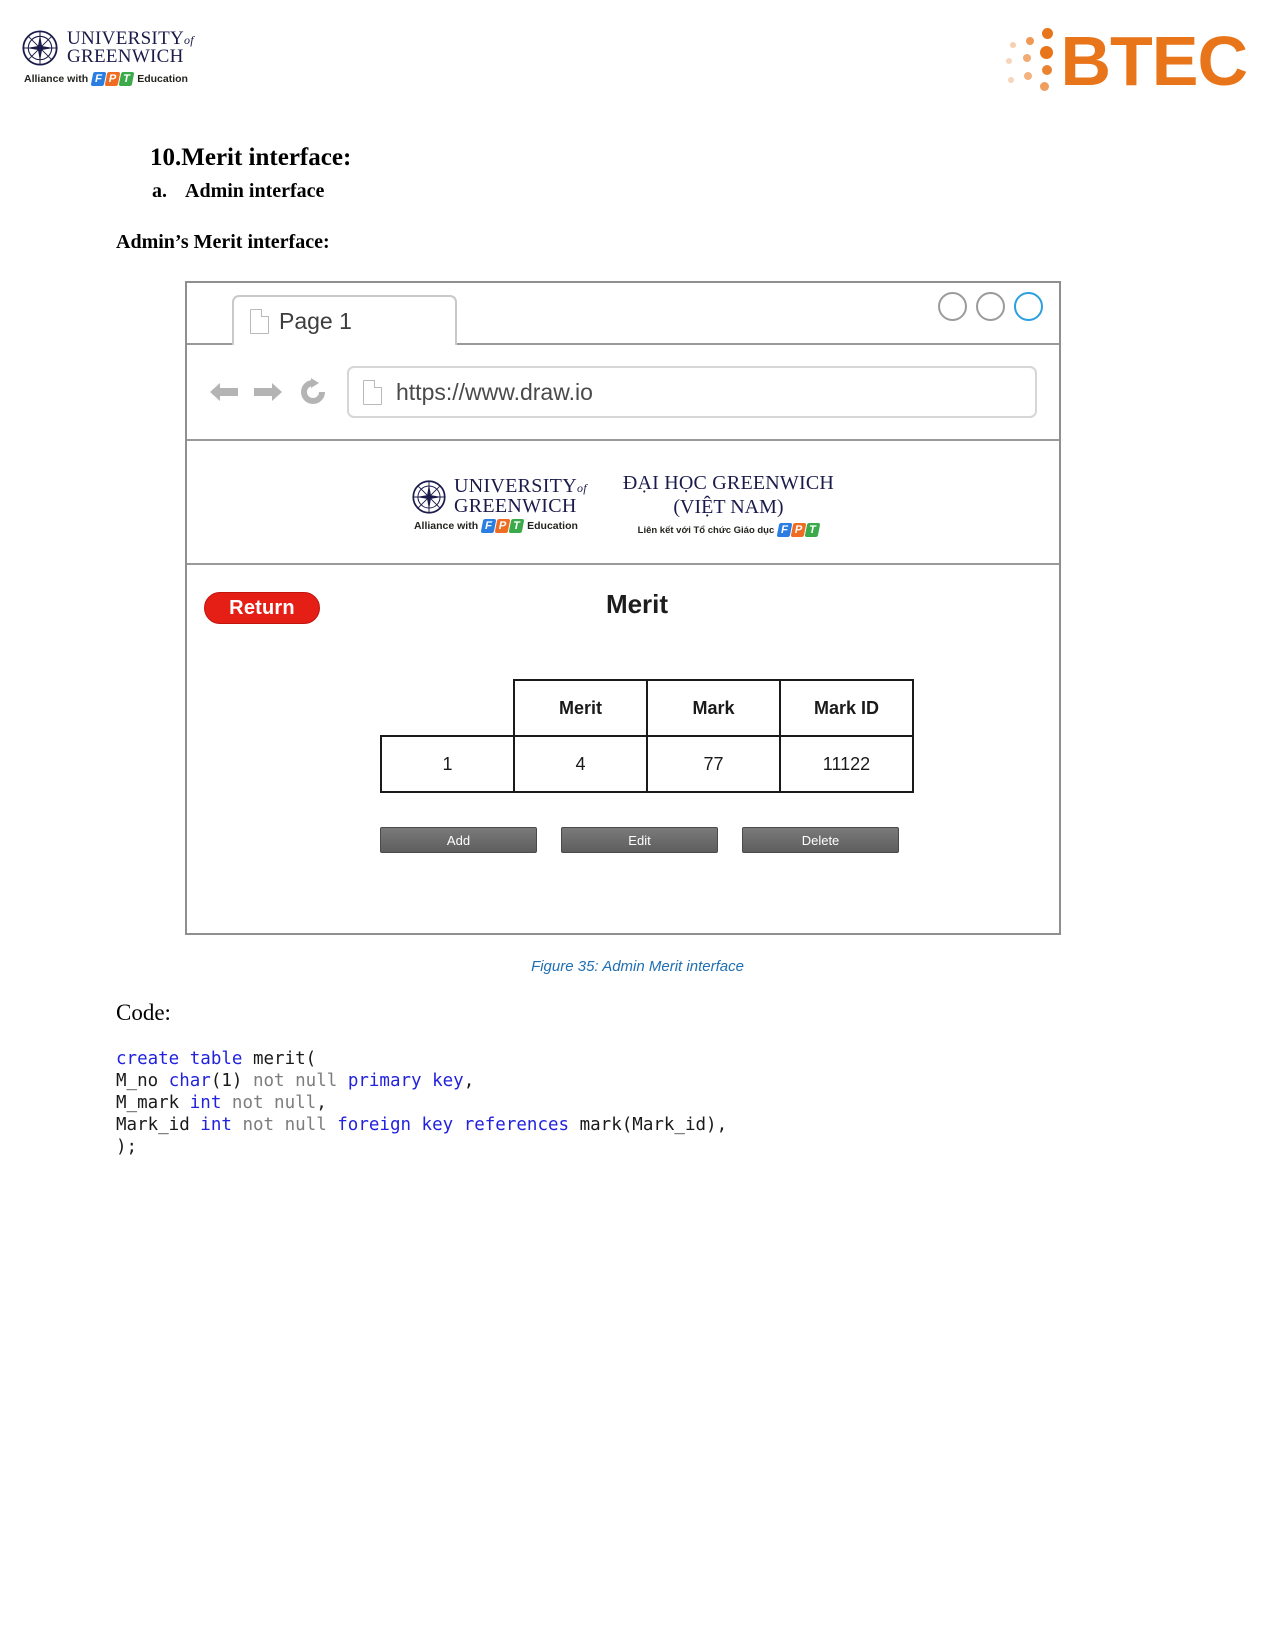 The image size is (1275, 1651). I want to click on sub-heading-label: Admin interface, so click(255, 191).